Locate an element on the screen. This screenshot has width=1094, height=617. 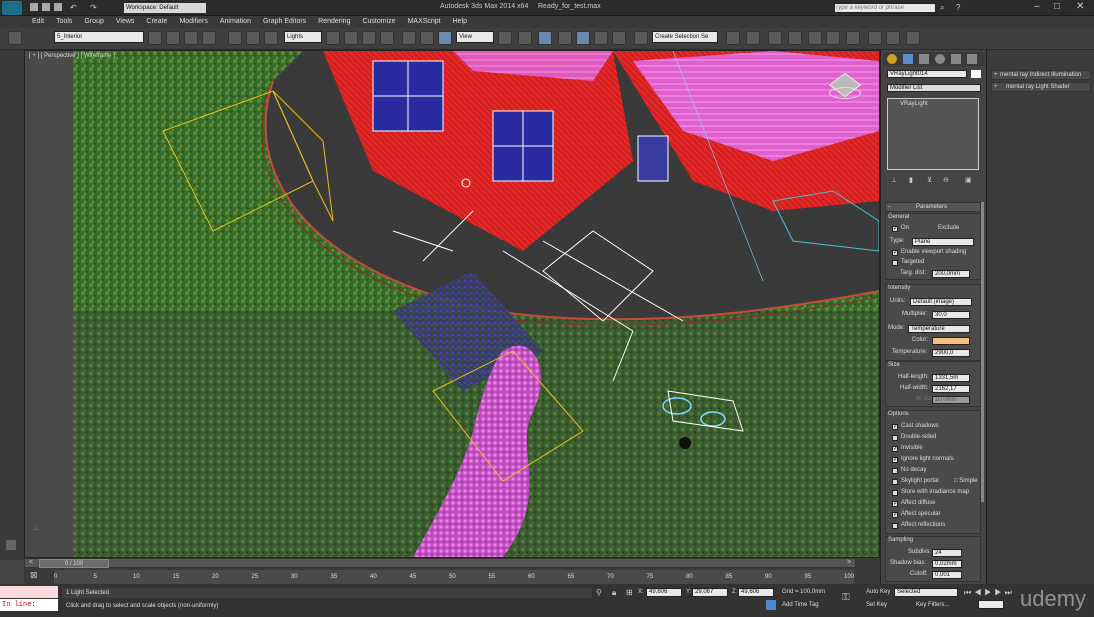
units-dropdown: Default (image) is located at coordinates (941, 302).